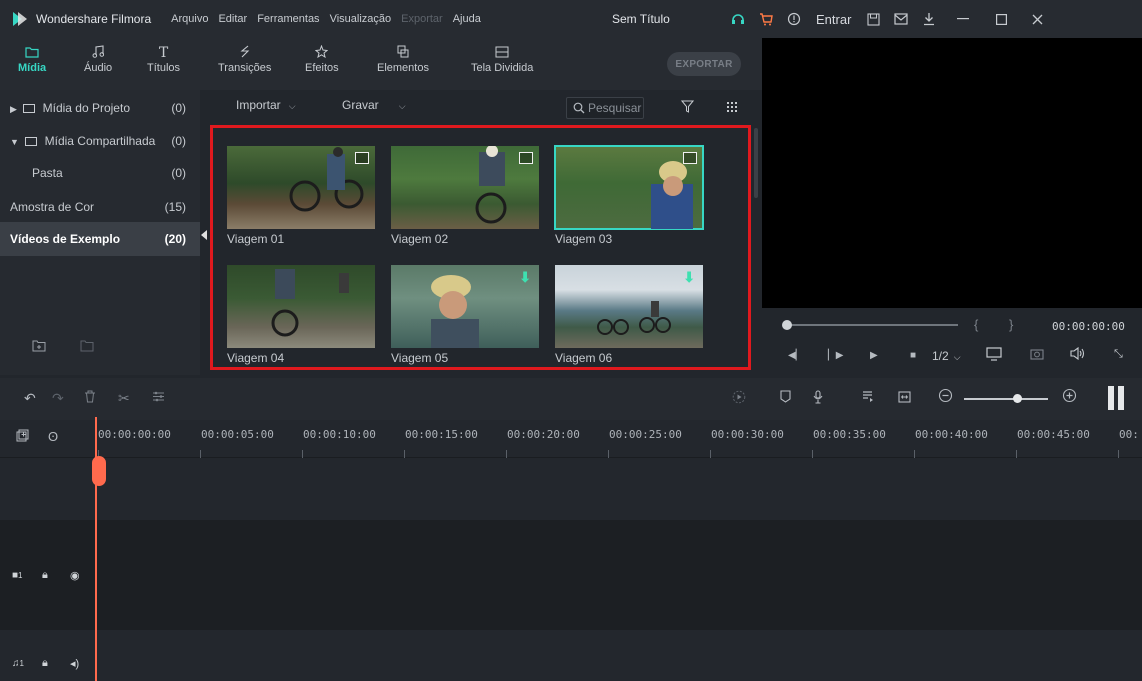 The height and width of the screenshot is (681, 1142). What do you see at coordinates (65, 239) in the screenshot?
I see `library-item-label: Vídeos de Exemplo` at bounding box center [65, 239].